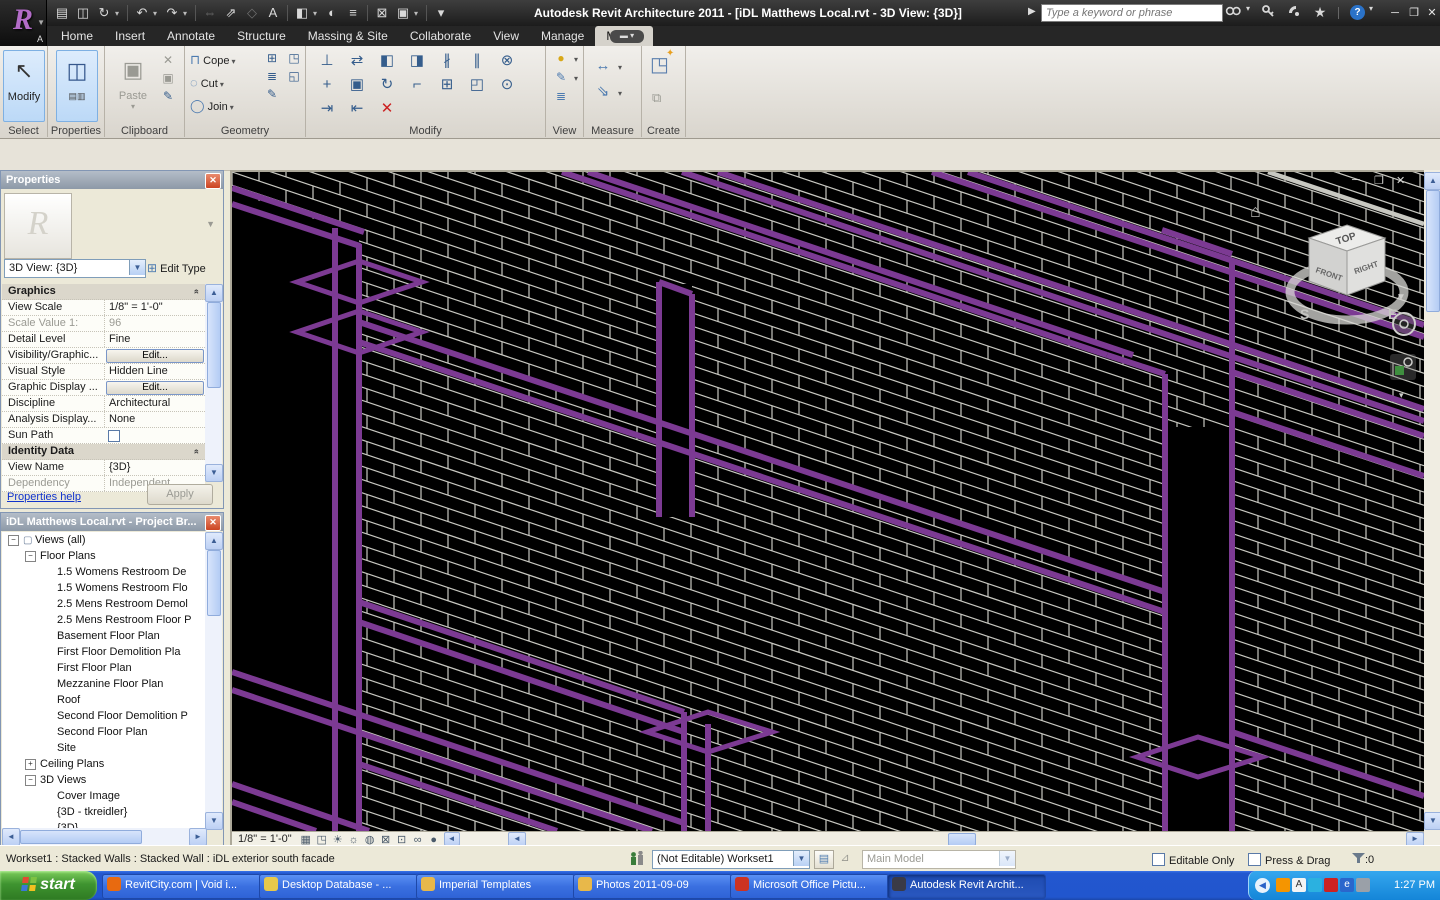 The image size is (1440, 900). What do you see at coordinates (302, 13) in the screenshot?
I see `default-3d-view-icon: ◧` at bounding box center [302, 13].